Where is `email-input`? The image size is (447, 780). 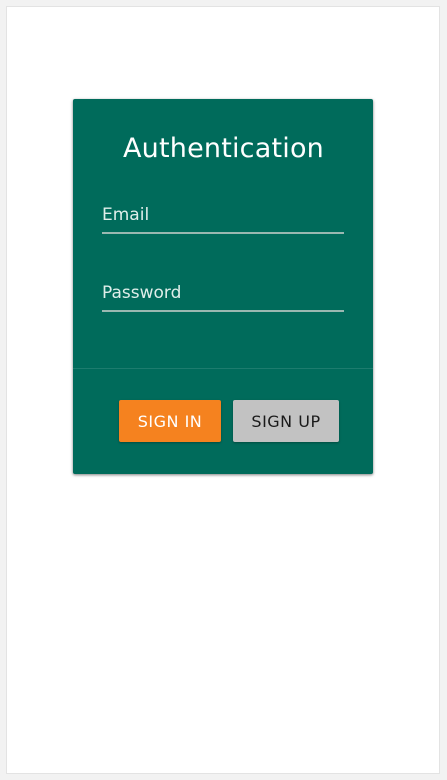
email-input is located at coordinates (223, 215).